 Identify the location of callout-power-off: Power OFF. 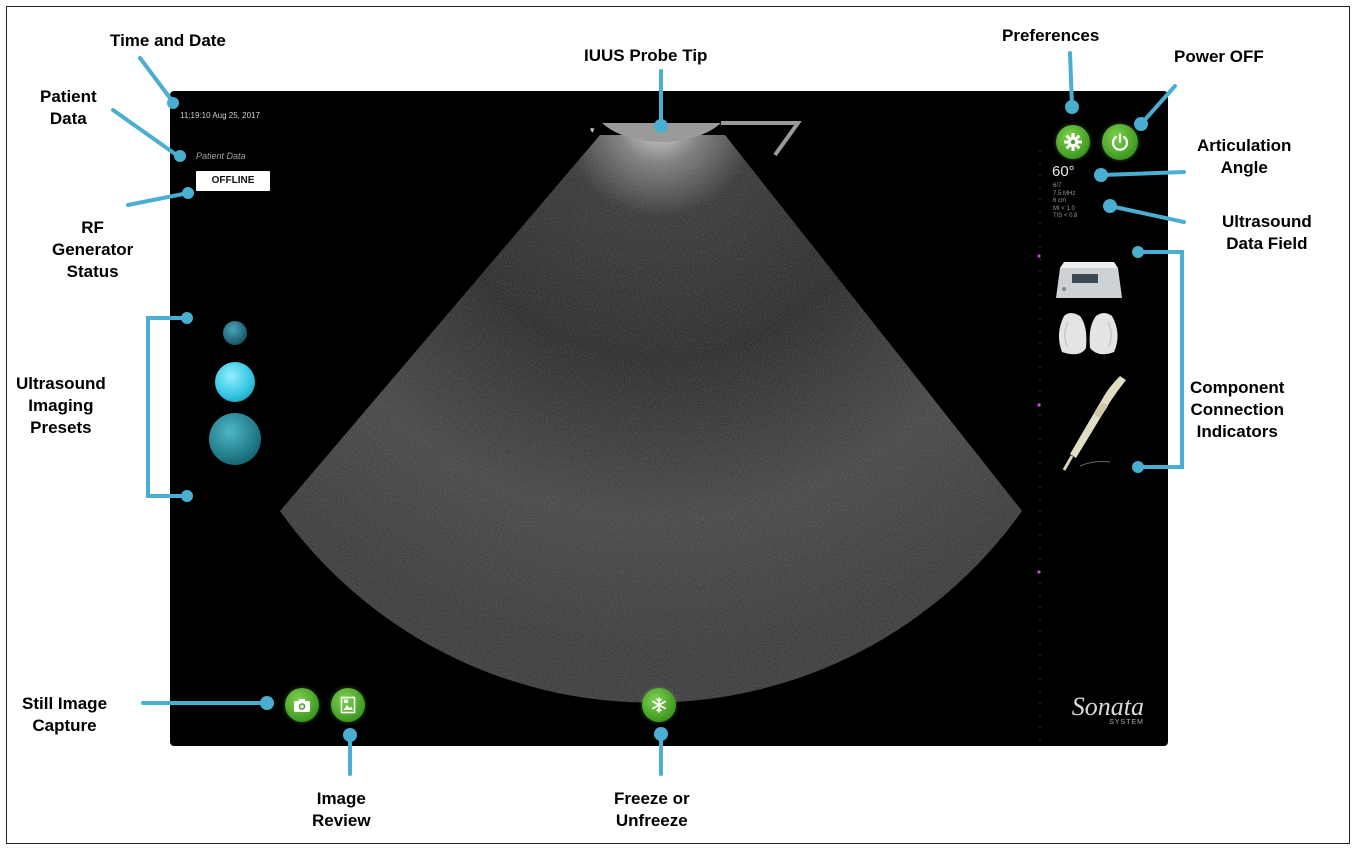
(1219, 56).